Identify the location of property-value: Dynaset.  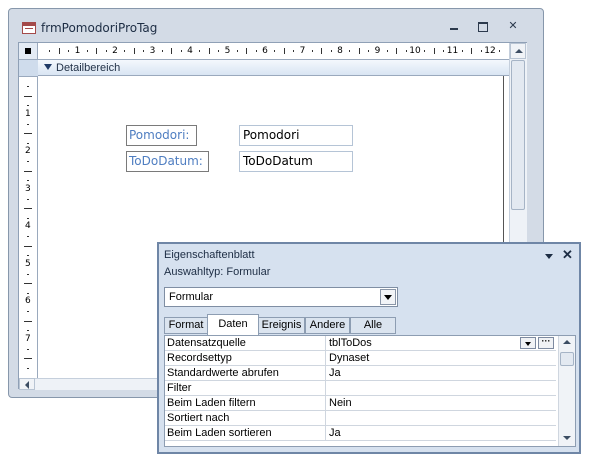
(440, 358).